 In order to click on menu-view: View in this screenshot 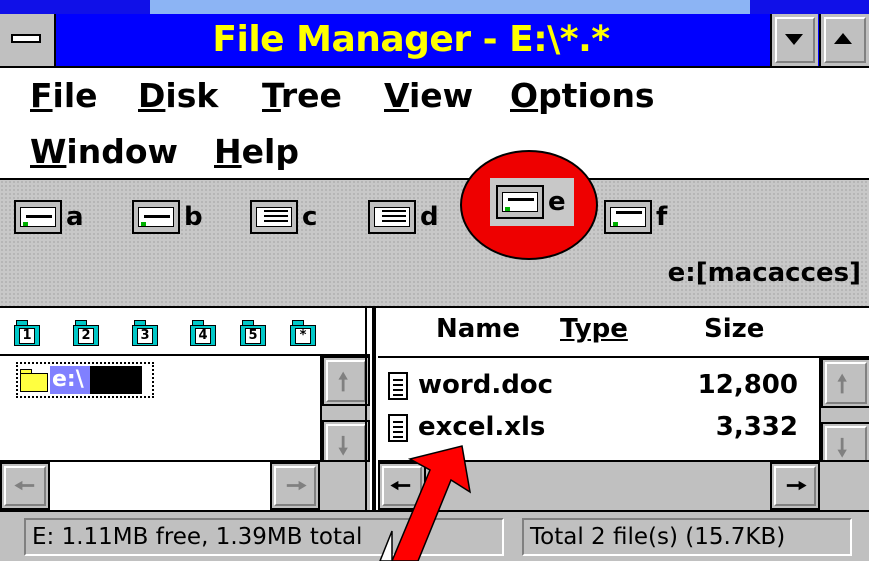, I will do `click(428, 95)`.